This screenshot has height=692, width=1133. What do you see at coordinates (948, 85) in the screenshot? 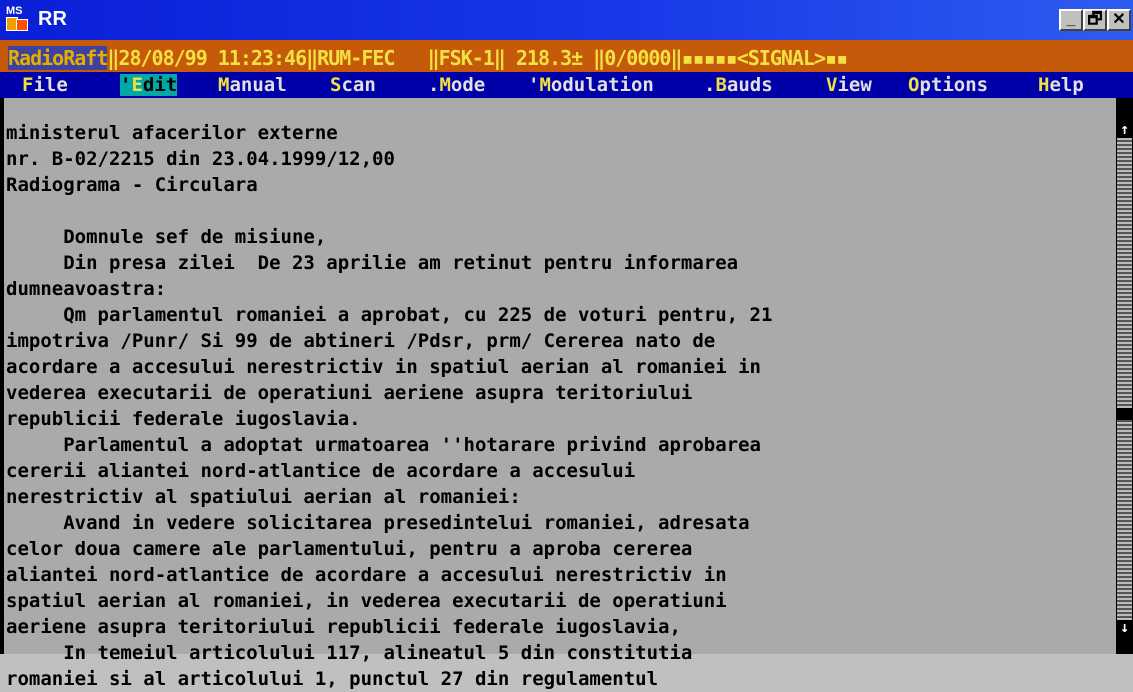
I see `menu-options: Options` at bounding box center [948, 85].